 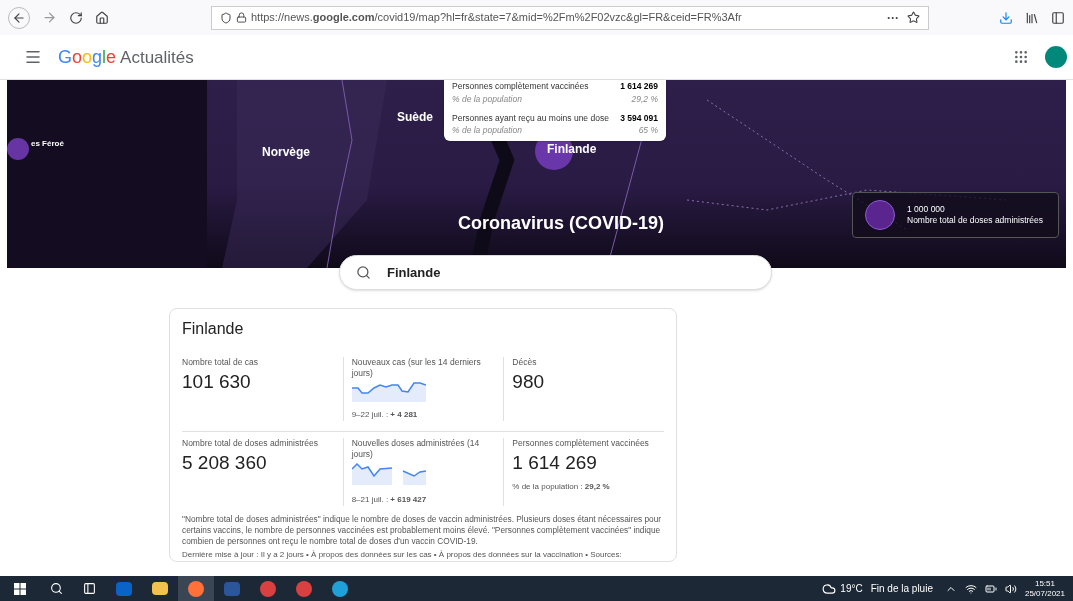 What do you see at coordinates (1006, 17) in the screenshot?
I see `download-icon` at bounding box center [1006, 17].